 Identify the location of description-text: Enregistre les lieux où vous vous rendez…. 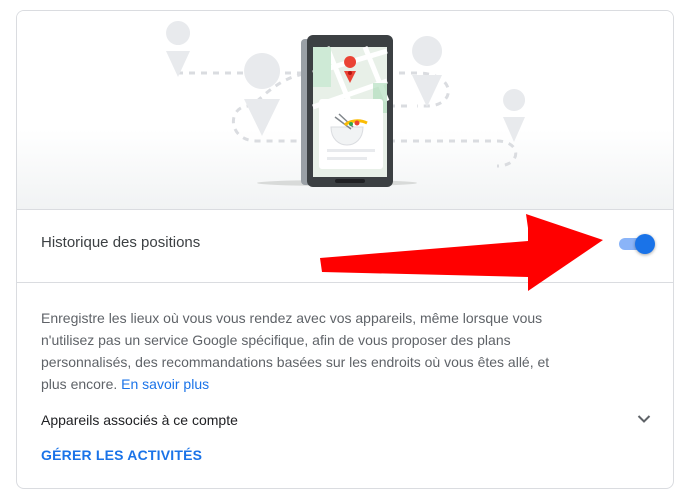
(295, 351).